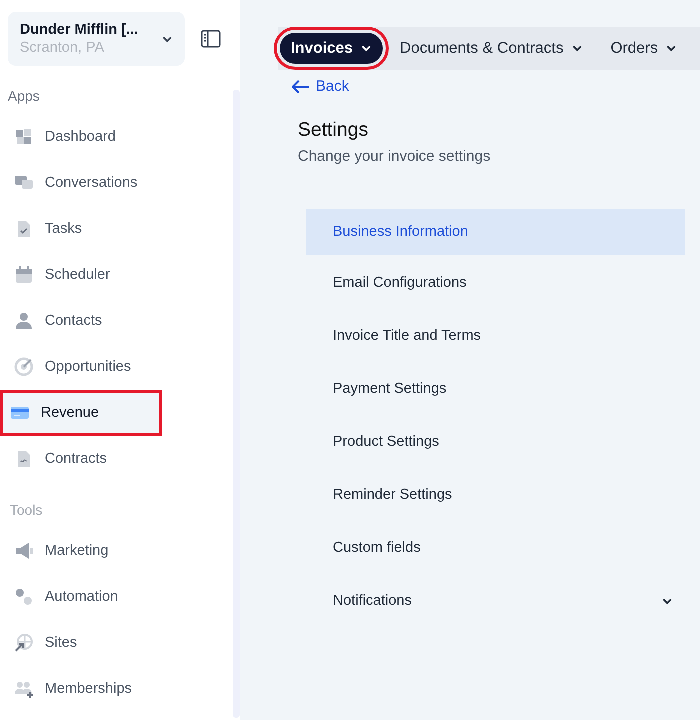 This screenshot has width=700, height=720. I want to click on back-link: Back, so click(321, 86).